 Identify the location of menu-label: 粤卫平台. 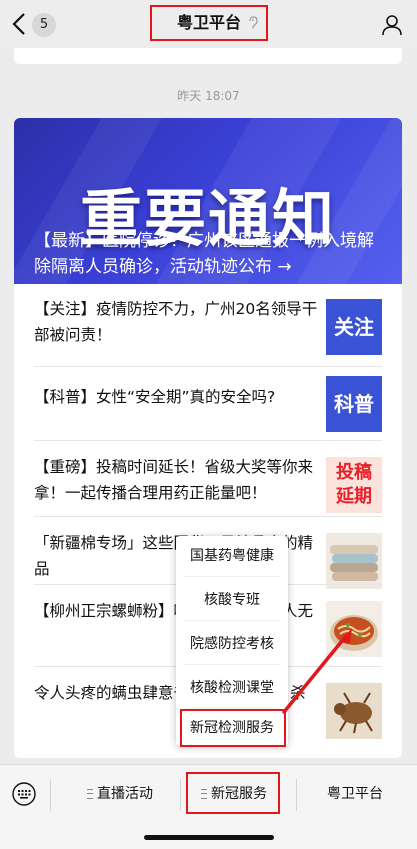
(355, 794).